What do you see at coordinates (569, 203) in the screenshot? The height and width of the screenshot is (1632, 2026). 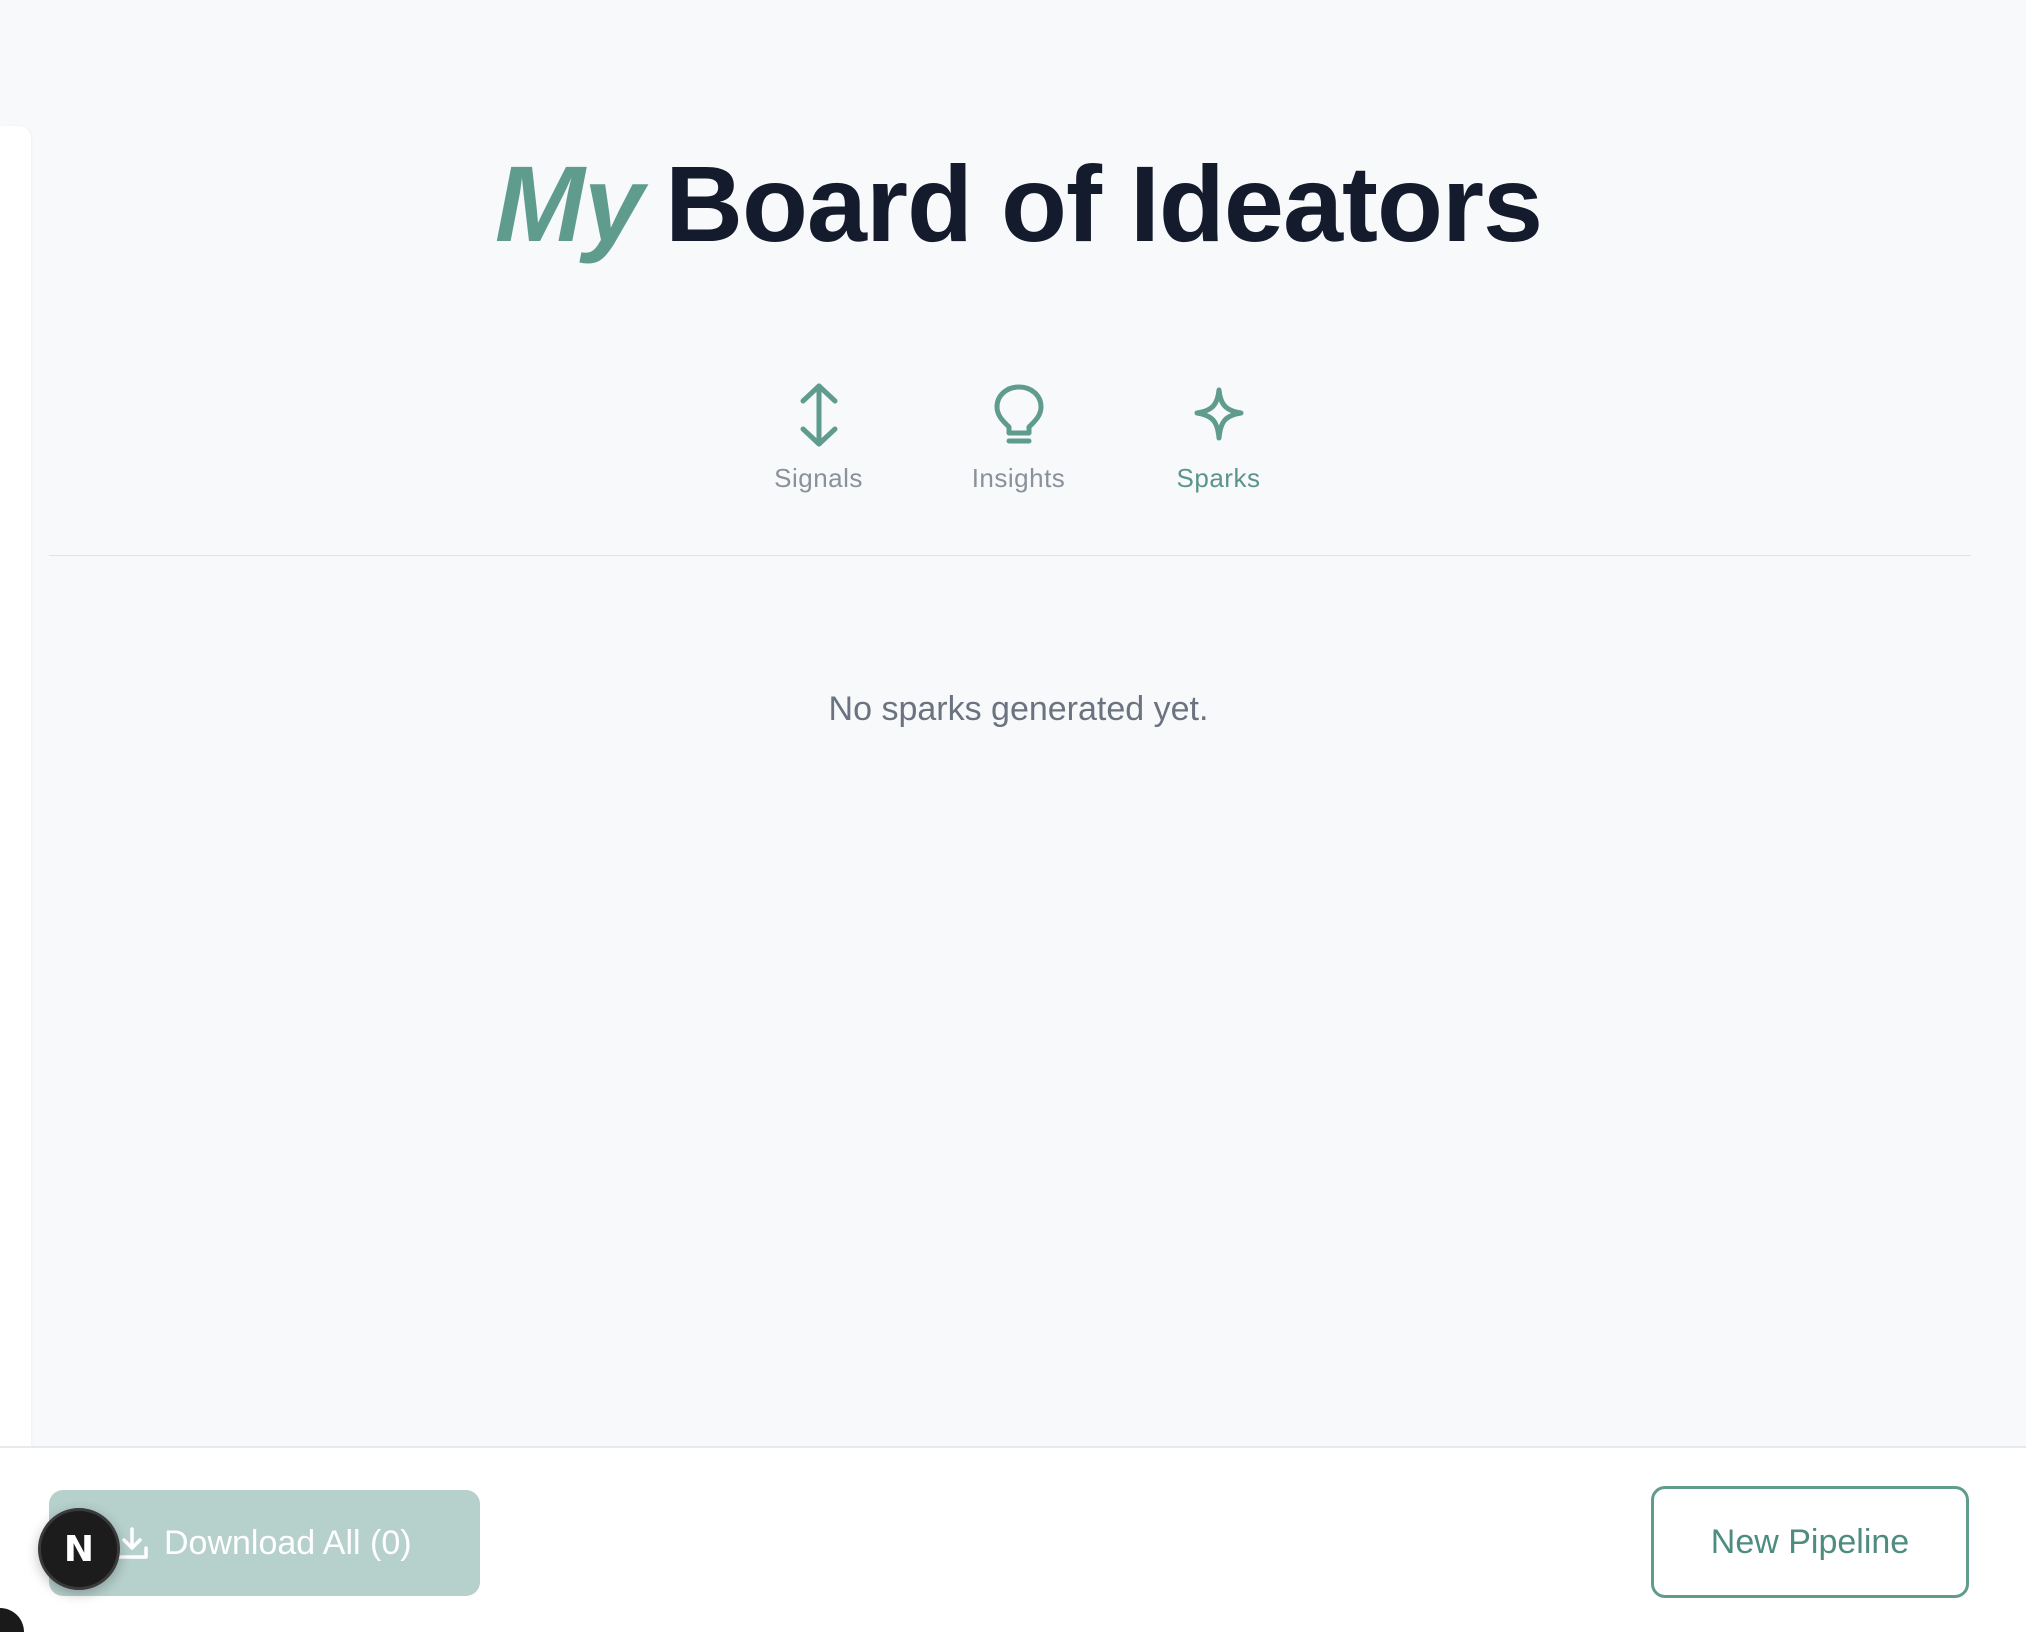 I see `page-title-accent: My` at bounding box center [569, 203].